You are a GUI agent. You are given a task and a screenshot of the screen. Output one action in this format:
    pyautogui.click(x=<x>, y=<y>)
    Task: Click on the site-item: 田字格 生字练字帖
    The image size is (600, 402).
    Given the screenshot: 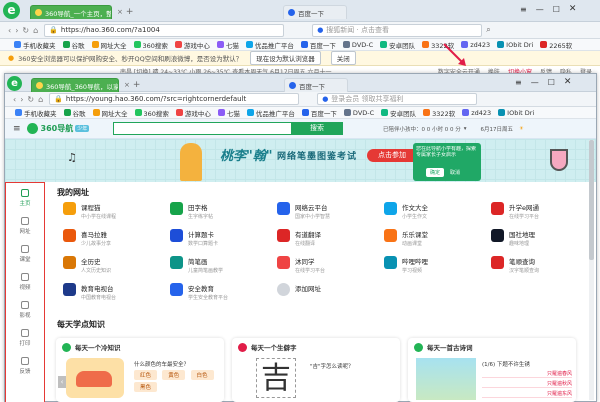 What is the action you would take?
    pyautogui.click(x=222, y=214)
    